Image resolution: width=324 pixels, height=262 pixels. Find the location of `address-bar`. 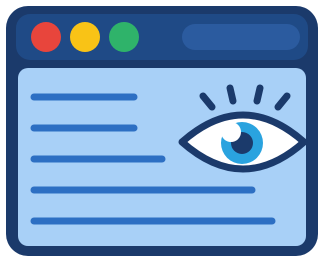

address-bar is located at coordinates (241, 37).